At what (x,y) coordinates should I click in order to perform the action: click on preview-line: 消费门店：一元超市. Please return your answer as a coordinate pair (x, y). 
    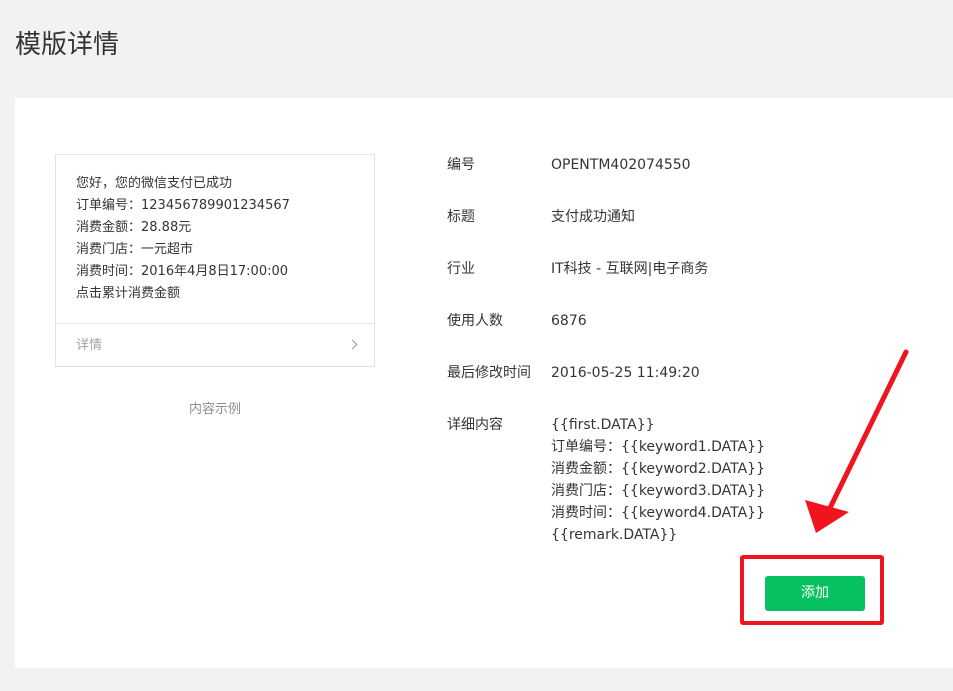
    Looking at the image, I should click on (135, 249).